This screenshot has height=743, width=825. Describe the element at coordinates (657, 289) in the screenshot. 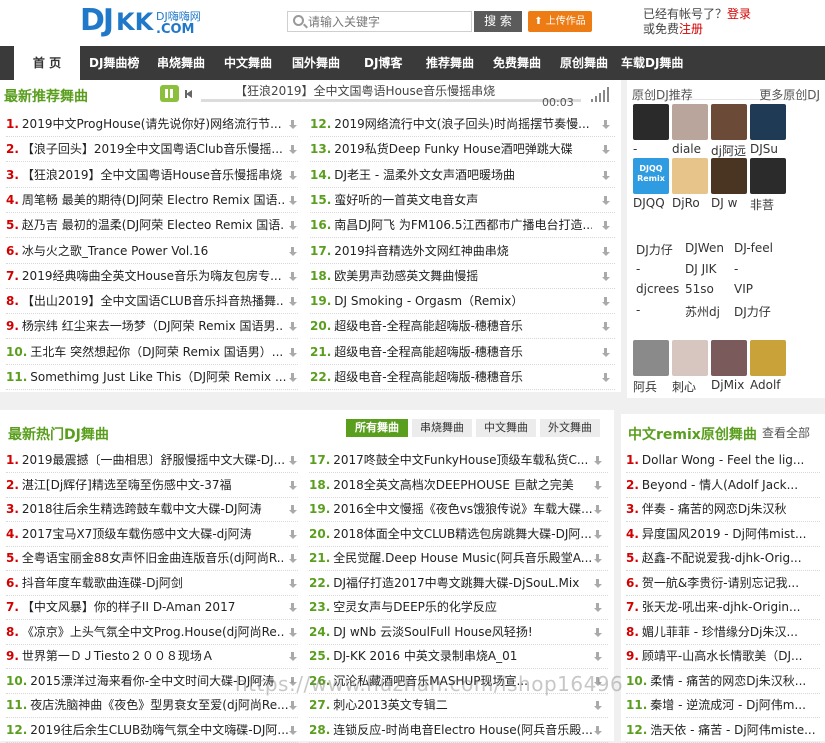

I see `dj-name-link: djcrees` at that location.